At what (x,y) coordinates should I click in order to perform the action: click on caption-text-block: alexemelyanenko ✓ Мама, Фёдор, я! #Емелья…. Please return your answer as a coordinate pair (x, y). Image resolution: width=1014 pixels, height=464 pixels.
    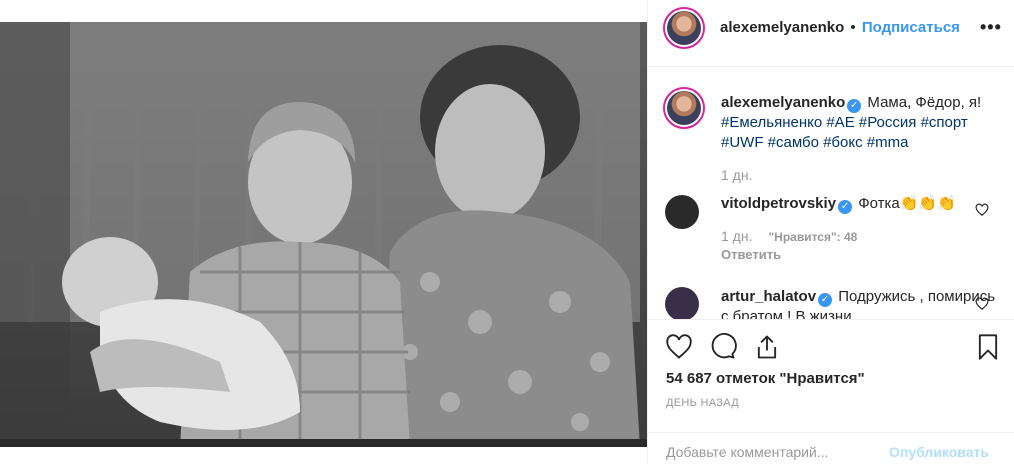
    Looking at the image, I should click on (861, 122).